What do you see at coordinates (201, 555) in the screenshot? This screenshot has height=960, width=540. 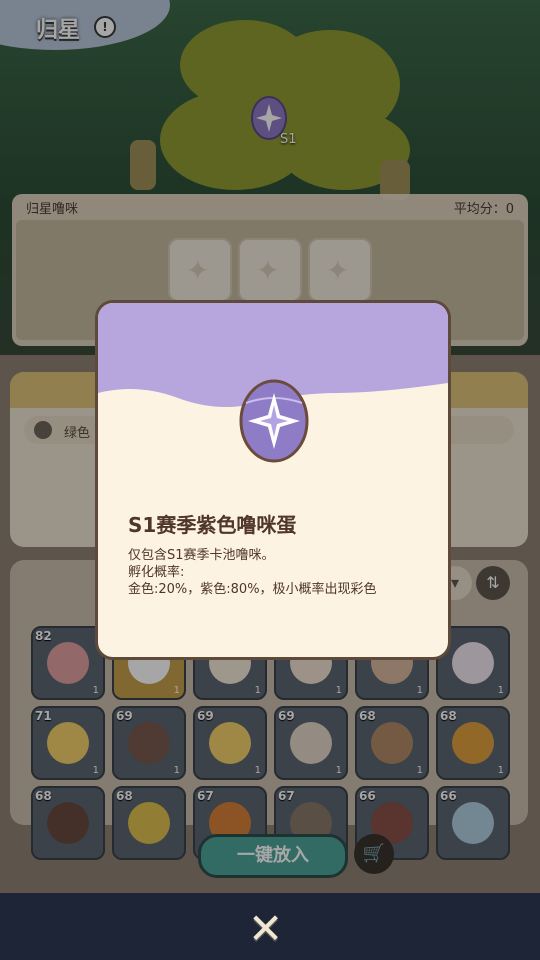 I see `popup-line: 仅包含S1赛季卡池噜咪。` at bounding box center [201, 555].